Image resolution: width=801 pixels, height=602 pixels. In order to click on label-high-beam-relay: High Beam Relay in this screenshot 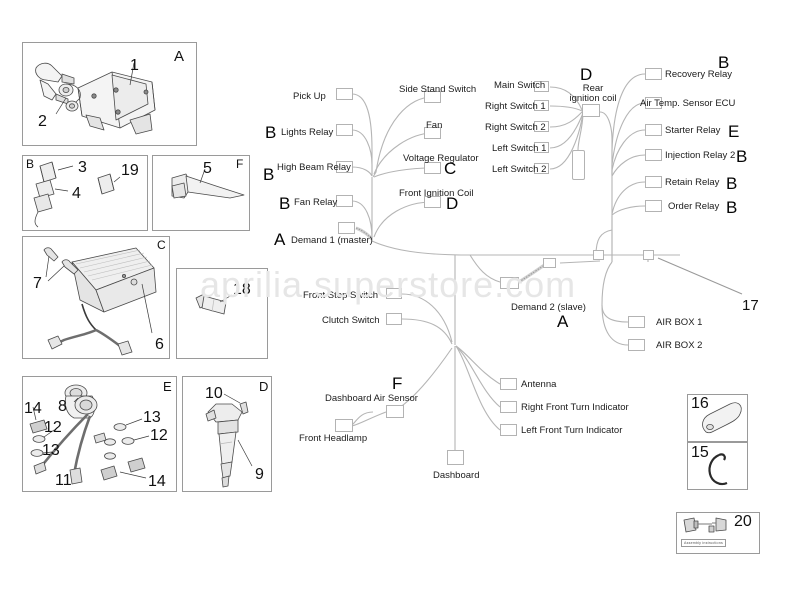, I will do `click(314, 167)`.